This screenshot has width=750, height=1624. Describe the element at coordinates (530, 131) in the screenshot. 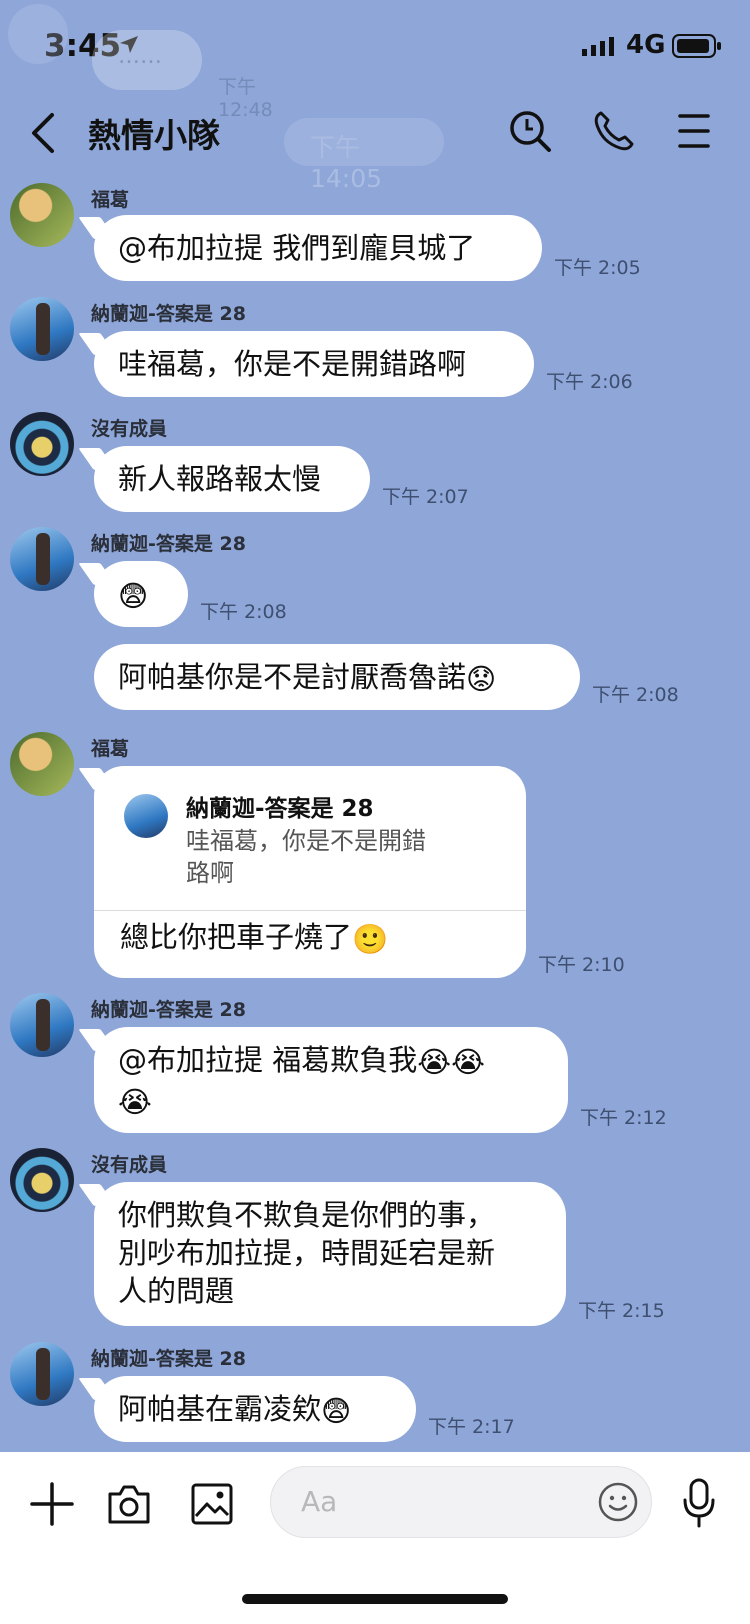

I see `search-icon` at that location.